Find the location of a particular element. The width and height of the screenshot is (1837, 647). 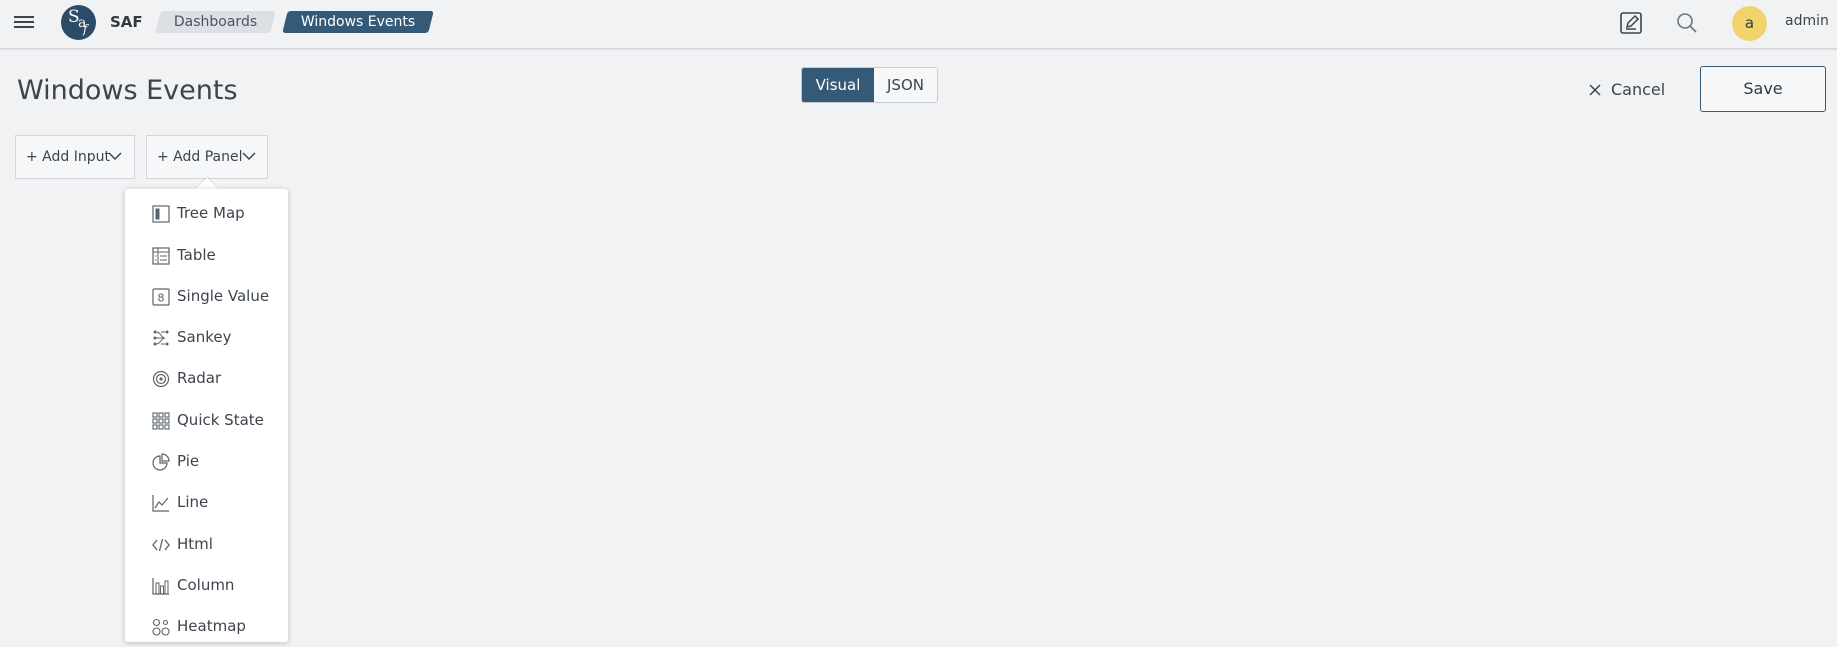

line-icon is located at coordinates (160, 503).